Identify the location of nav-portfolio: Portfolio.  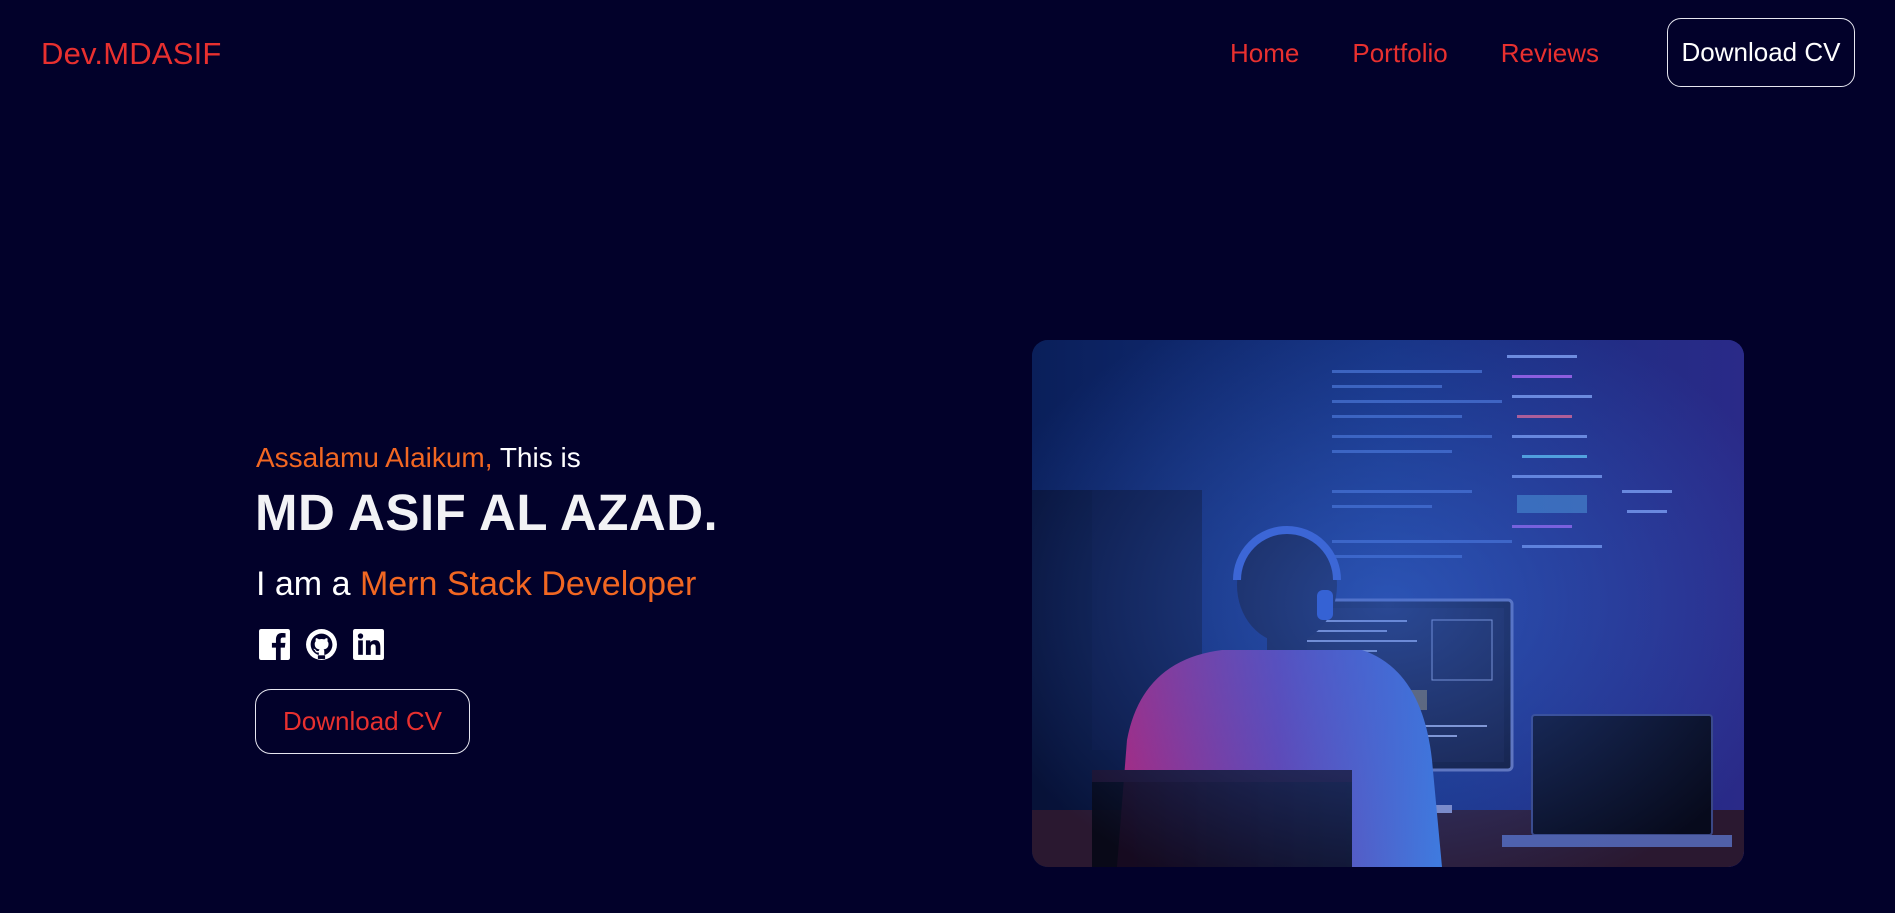
(1399, 53).